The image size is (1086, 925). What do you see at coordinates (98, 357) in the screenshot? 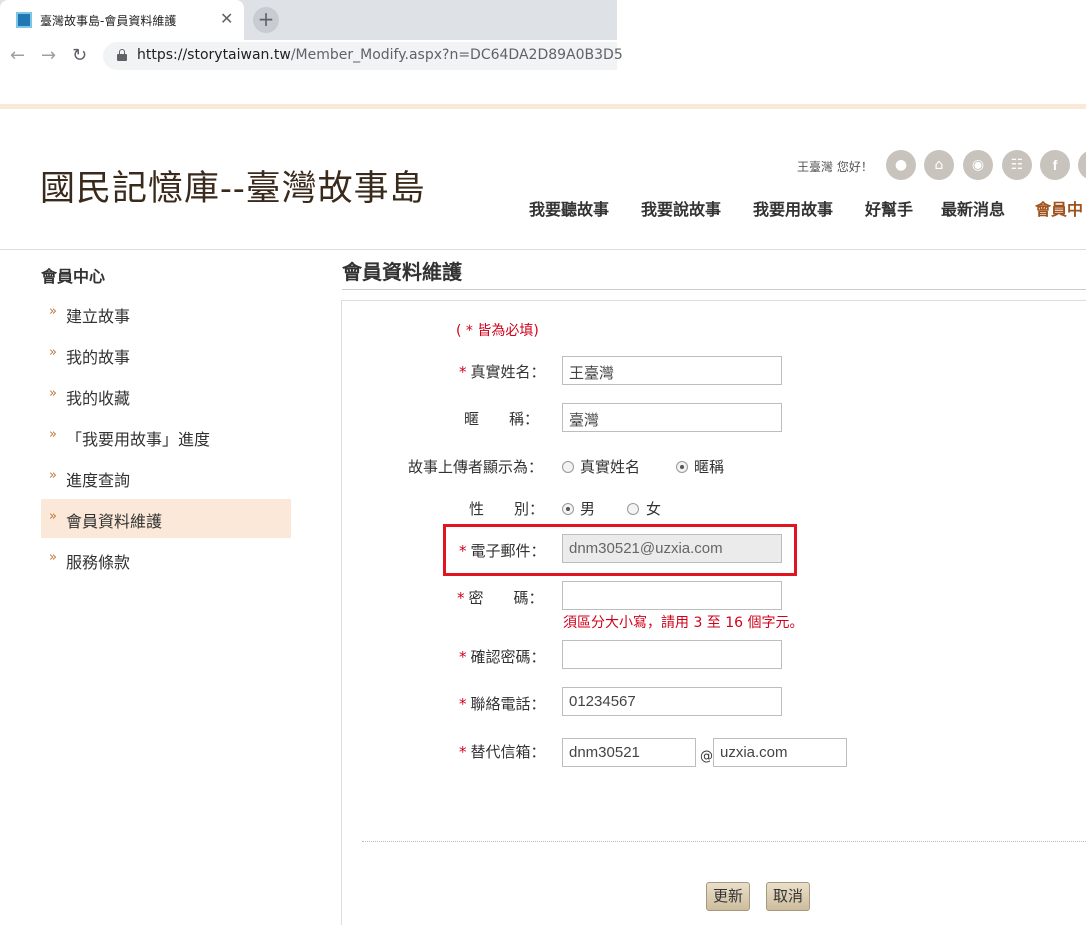
I see `sidebar-item-label: 我的故事` at bounding box center [98, 357].